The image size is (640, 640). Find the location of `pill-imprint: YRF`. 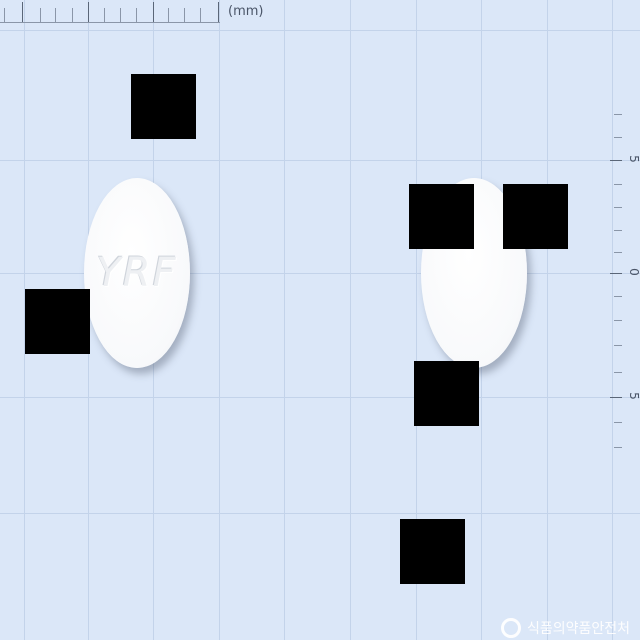

pill-imprint: YRF is located at coordinates (137, 273).